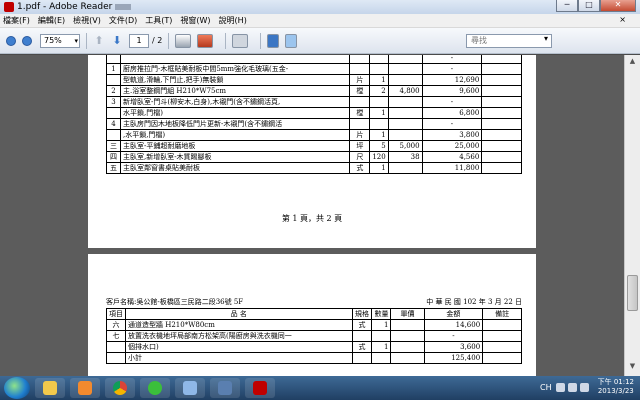 Image resolution: width=640 pixels, height=400 pixels. What do you see at coordinates (117, 40) in the screenshot?
I see `next-page-icon: ⬇` at bounding box center [117, 40].